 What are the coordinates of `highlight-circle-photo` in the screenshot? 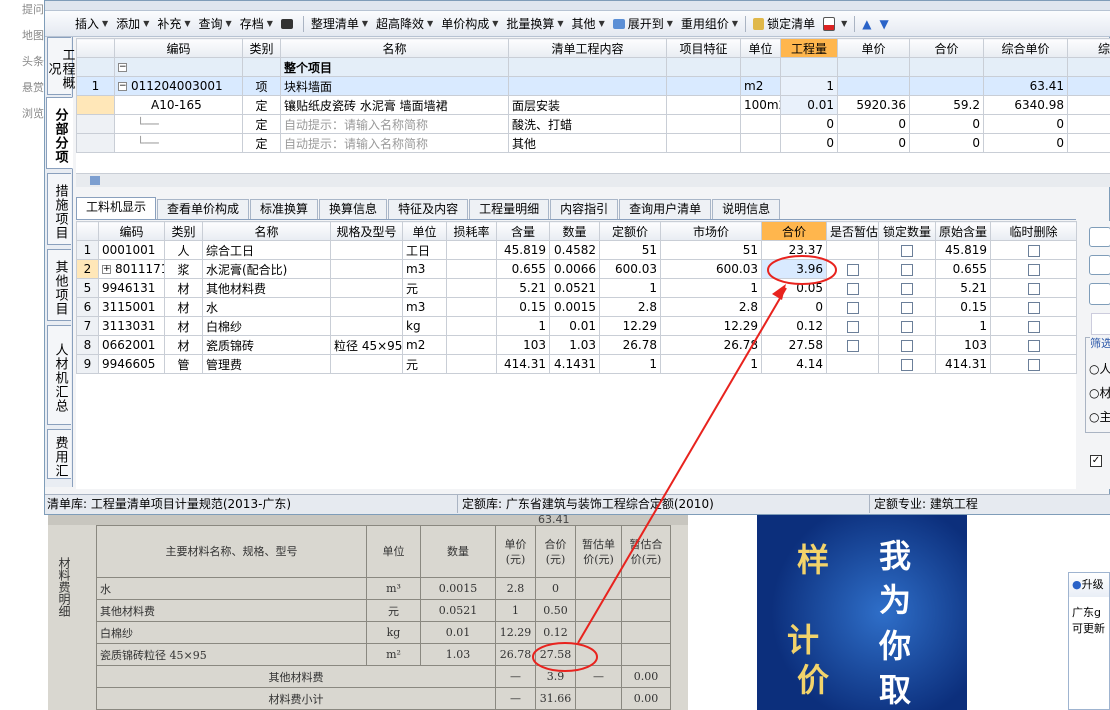 It's located at (565, 657).